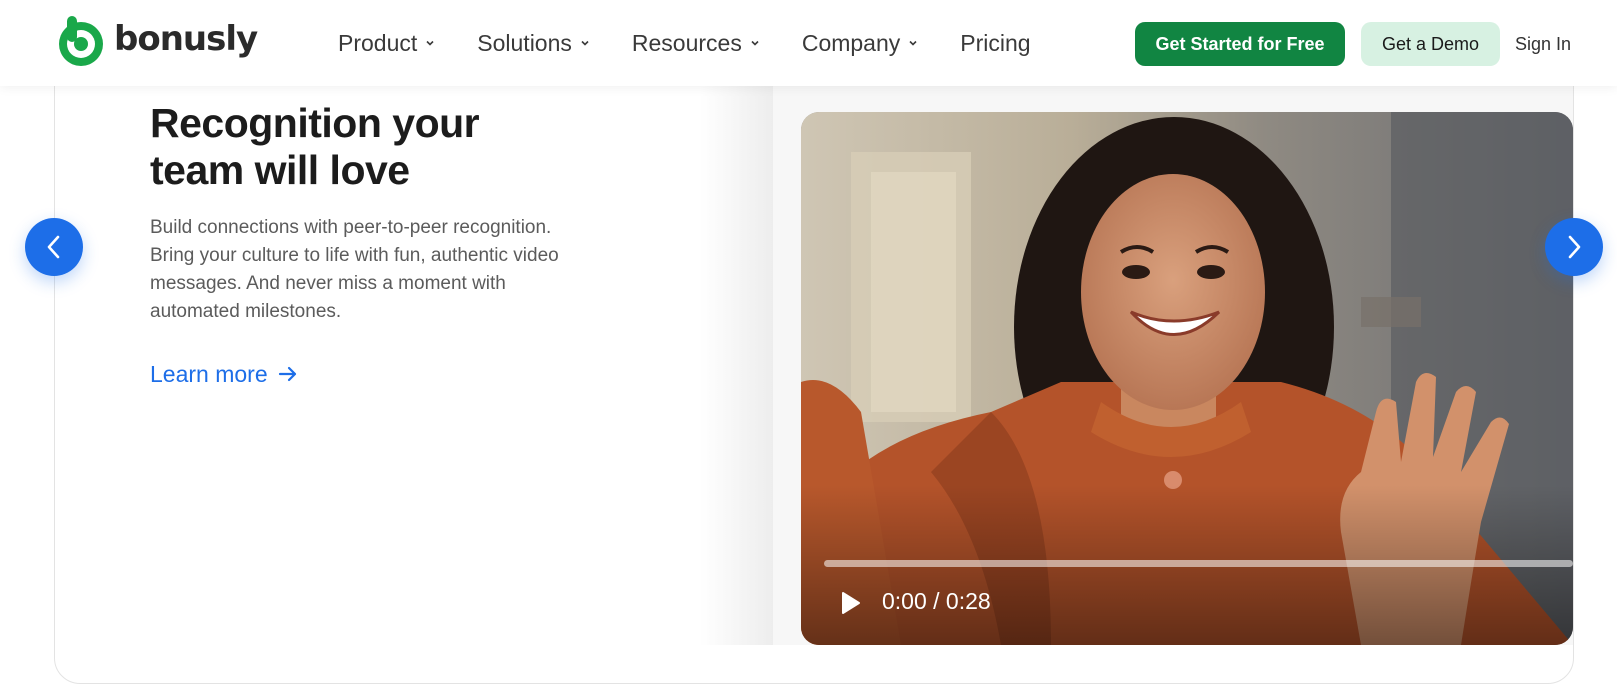 This screenshot has height=684, width=1617. Describe the element at coordinates (1198, 563) in the screenshot. I see `video-progress-bar` at that location.